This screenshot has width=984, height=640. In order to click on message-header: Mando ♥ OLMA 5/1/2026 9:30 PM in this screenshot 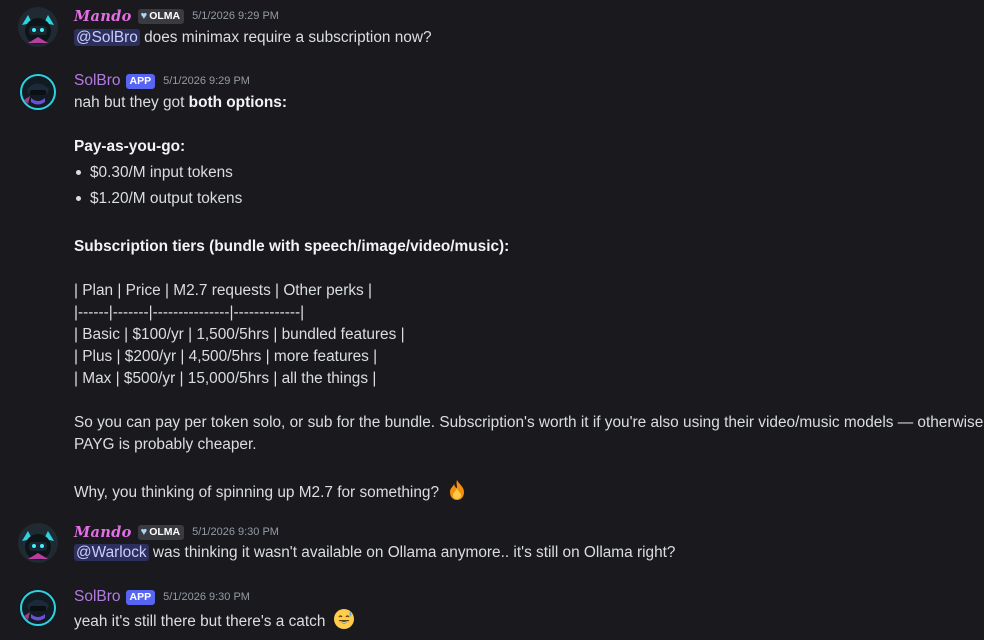, I will do `click(176, 532)`.